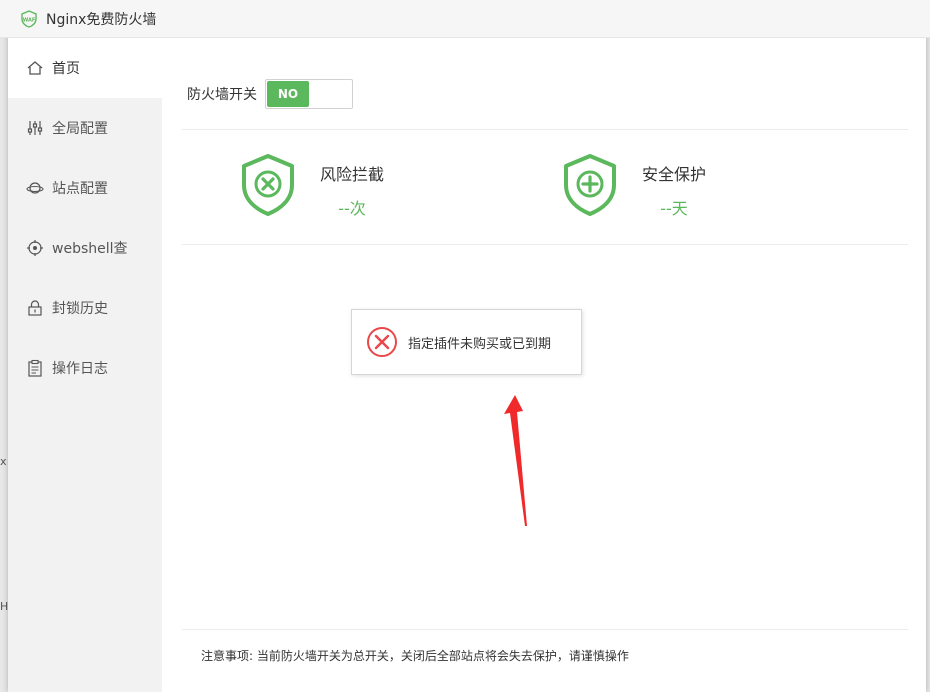  I want to click on sidebar-item-operation-log: 操作日志, so click(85, 368).